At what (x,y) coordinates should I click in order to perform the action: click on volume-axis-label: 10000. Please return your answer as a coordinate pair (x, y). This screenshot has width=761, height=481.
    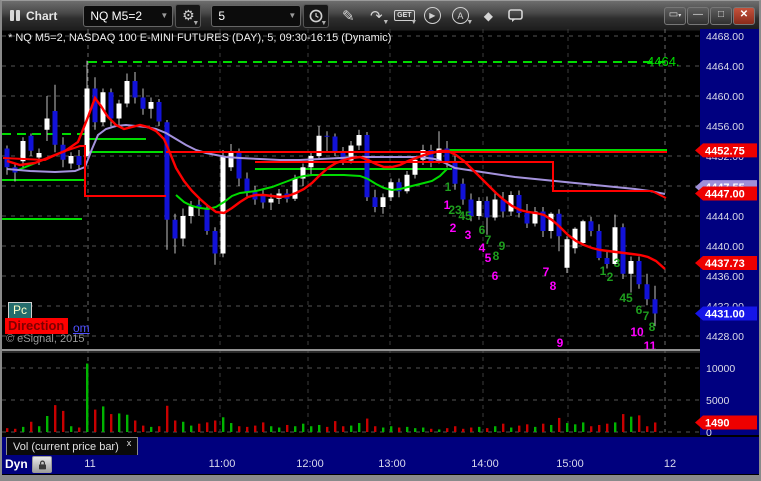
    Looking at the image, I should click on (720, 369).